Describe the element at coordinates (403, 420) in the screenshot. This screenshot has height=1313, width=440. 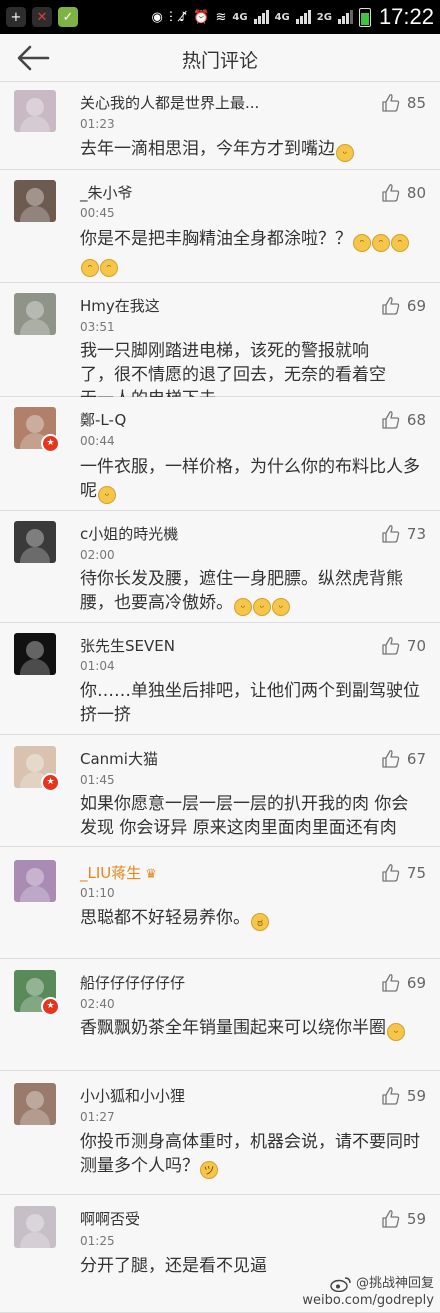
I see `like-button: 68` at that location.